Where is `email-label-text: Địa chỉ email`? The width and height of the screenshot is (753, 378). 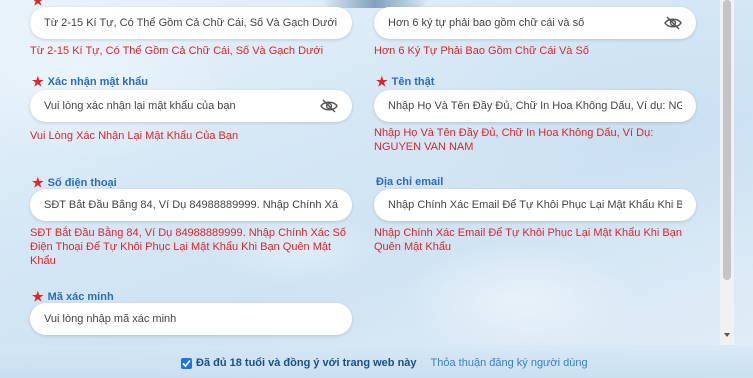 email-label-text: Địa chỉ email is located at coordinates (410, 182).